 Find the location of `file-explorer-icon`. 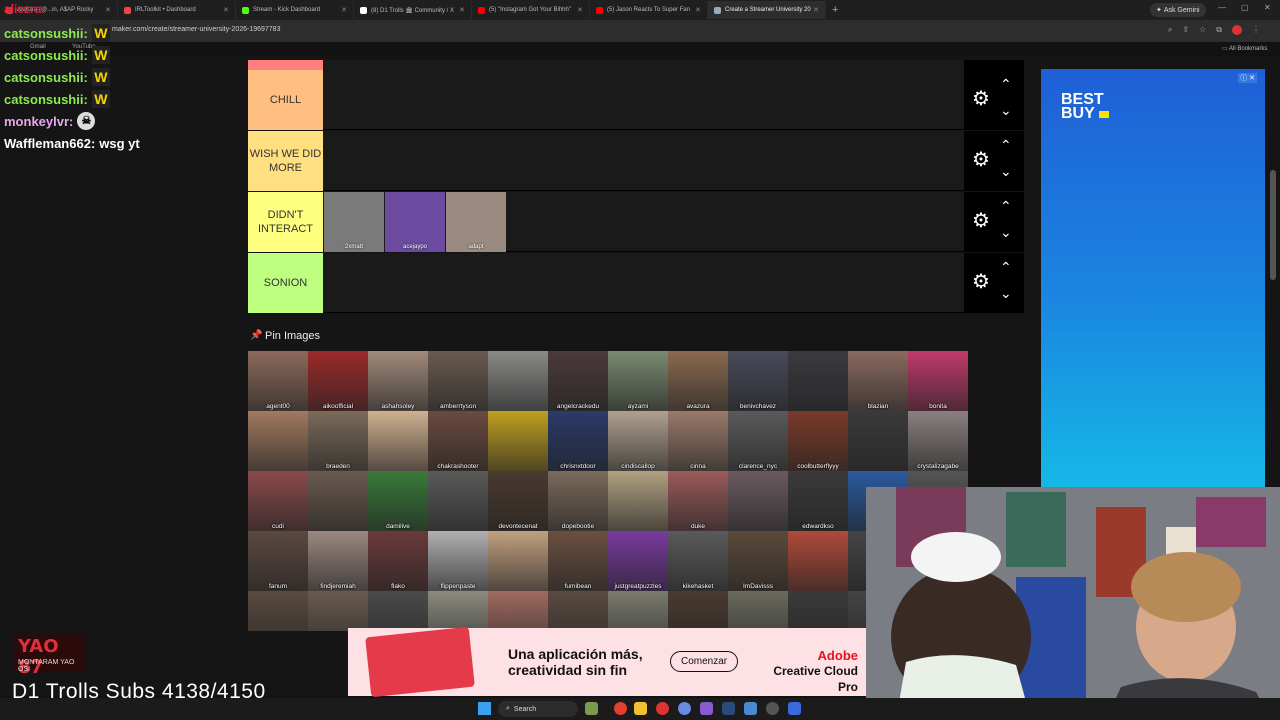

file-explorer-icon is located at coordinates (640, 708).